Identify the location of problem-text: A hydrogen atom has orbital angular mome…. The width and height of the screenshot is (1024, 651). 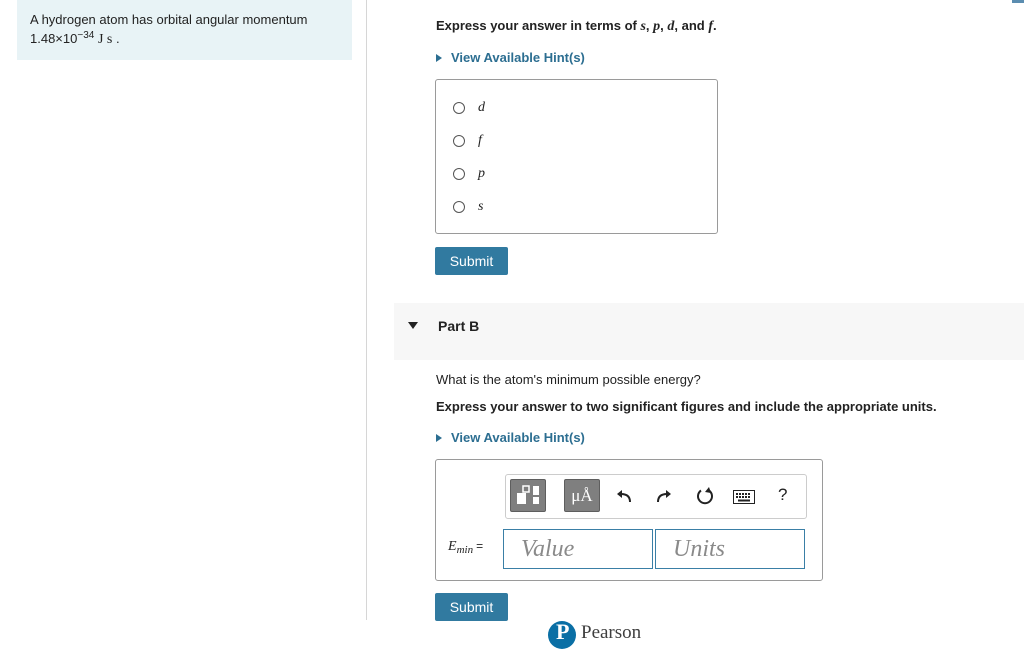
(169, 19).